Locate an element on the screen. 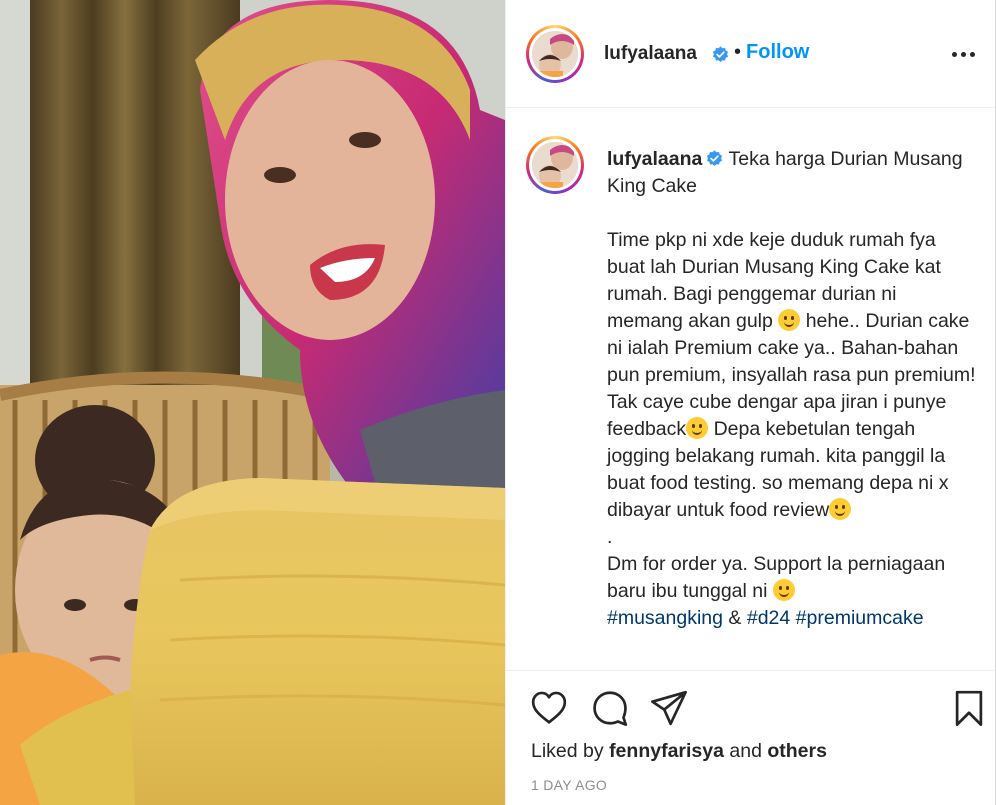  paper-plane-icon is located at coordinates (669, 708).